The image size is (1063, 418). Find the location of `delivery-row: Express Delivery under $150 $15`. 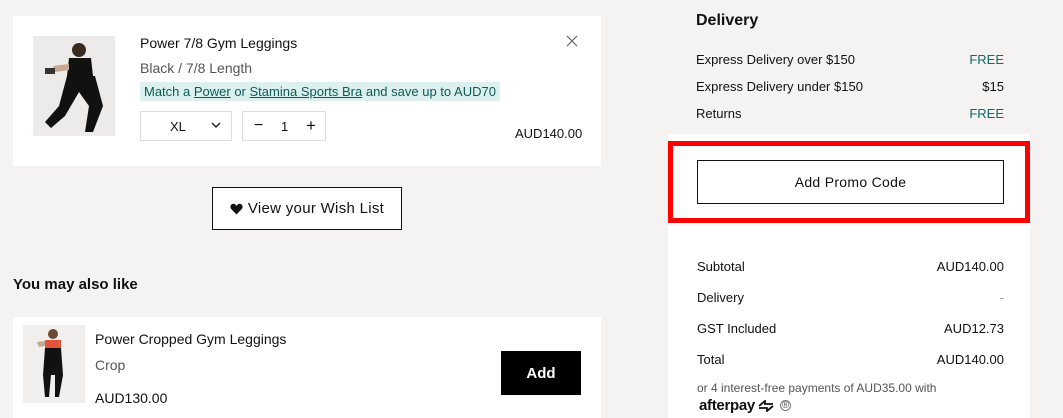

delivery-row: Express Delivery under $150 $15 is located at coordinates (850, 86).